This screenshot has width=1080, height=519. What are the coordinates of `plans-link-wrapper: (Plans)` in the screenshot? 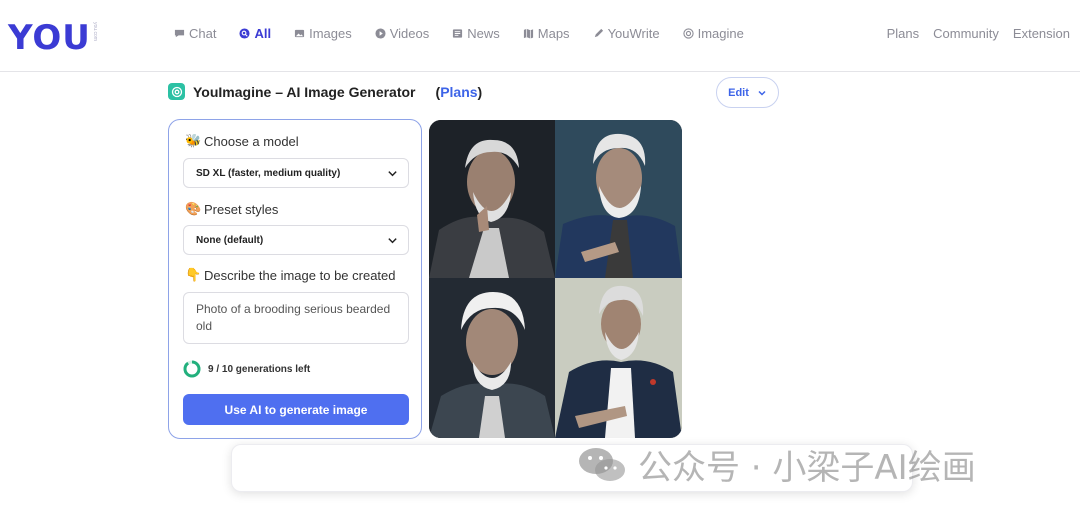 It's located at (459, 92).